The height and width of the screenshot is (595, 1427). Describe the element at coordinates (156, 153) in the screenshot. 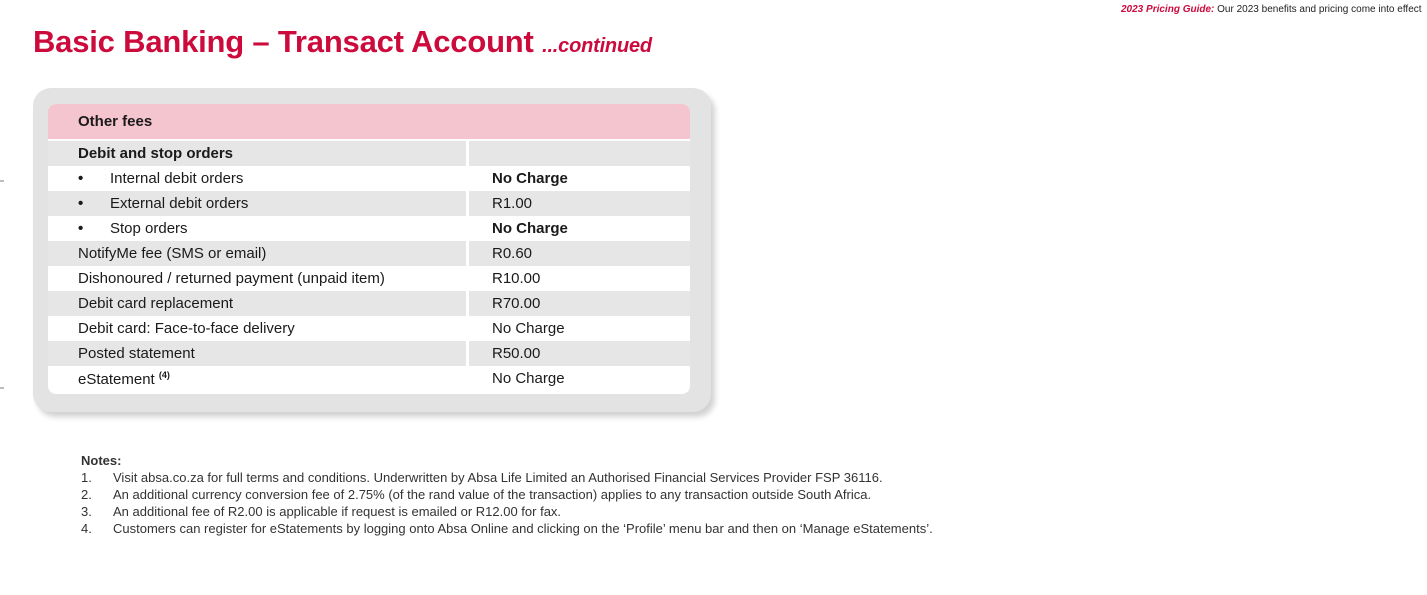

I see `fee-label: Debit and stop orders` at that location.